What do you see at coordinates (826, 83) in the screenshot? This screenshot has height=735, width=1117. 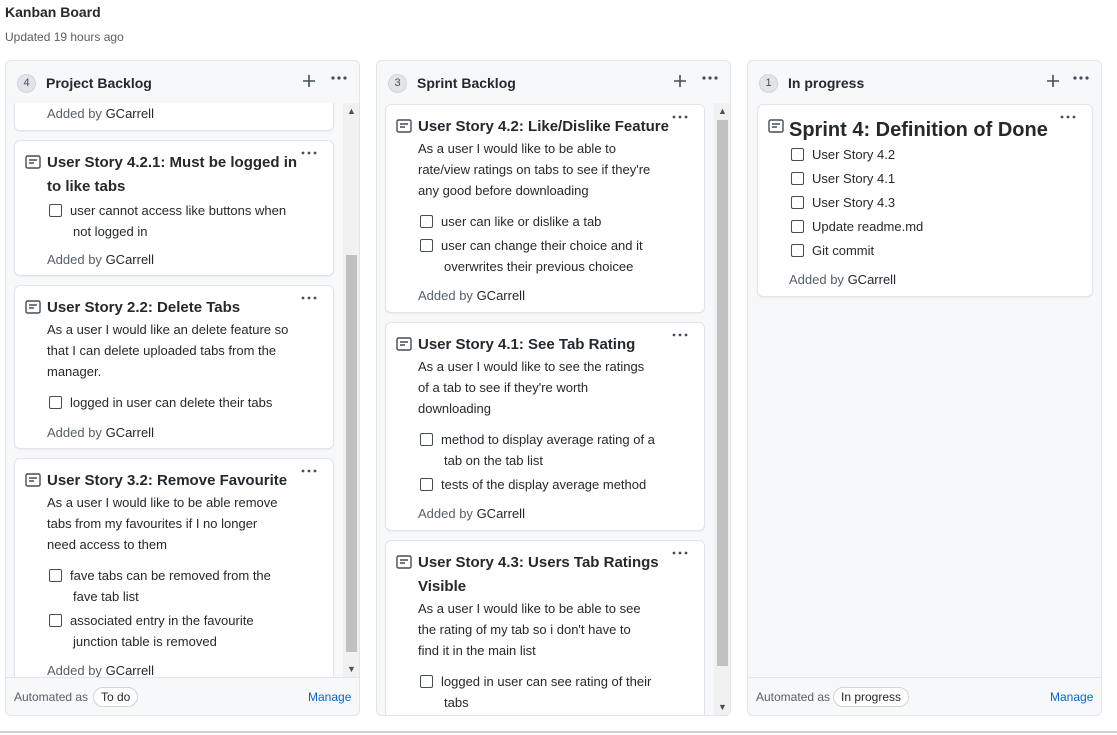 I see `column-title: In progress` at bounding box center [826, 83].